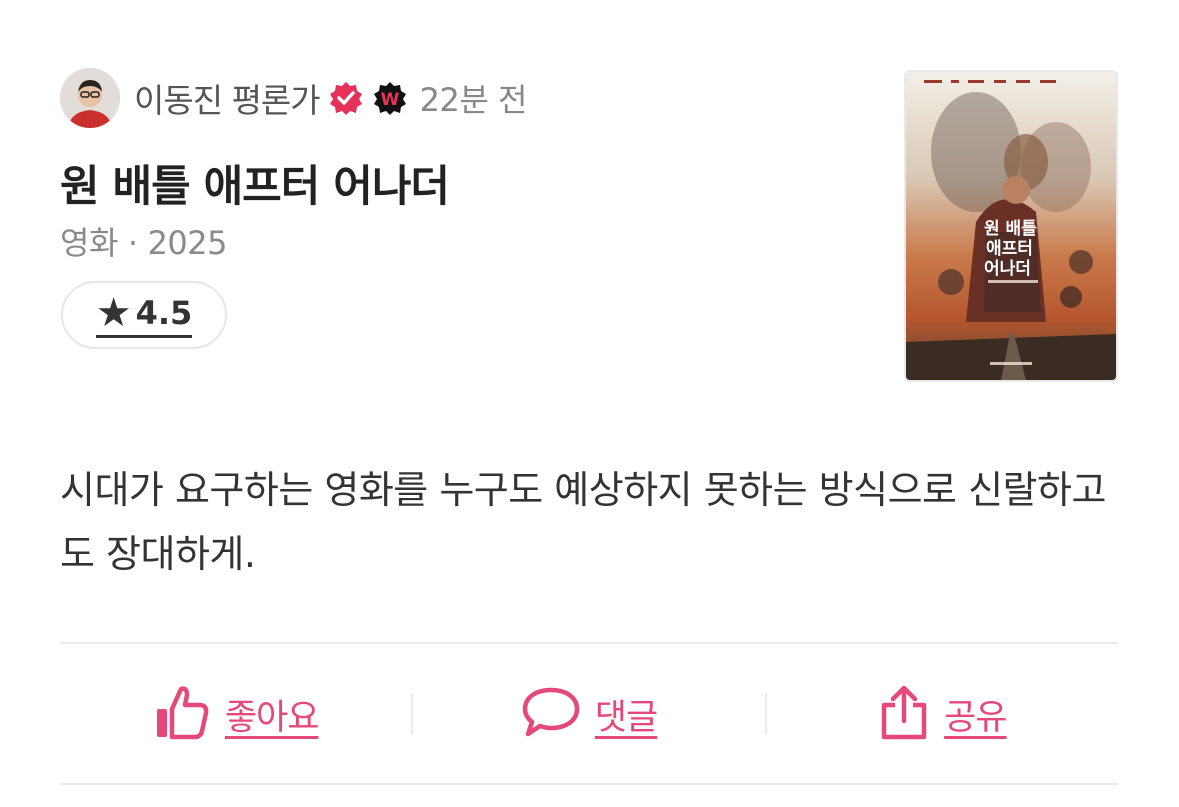 This screenshot has width=1179, height=807. What do you see at coordinates (473, 100) in the screenshot?
I see `post-time: 22분 전` at bounding box center [473, 100].